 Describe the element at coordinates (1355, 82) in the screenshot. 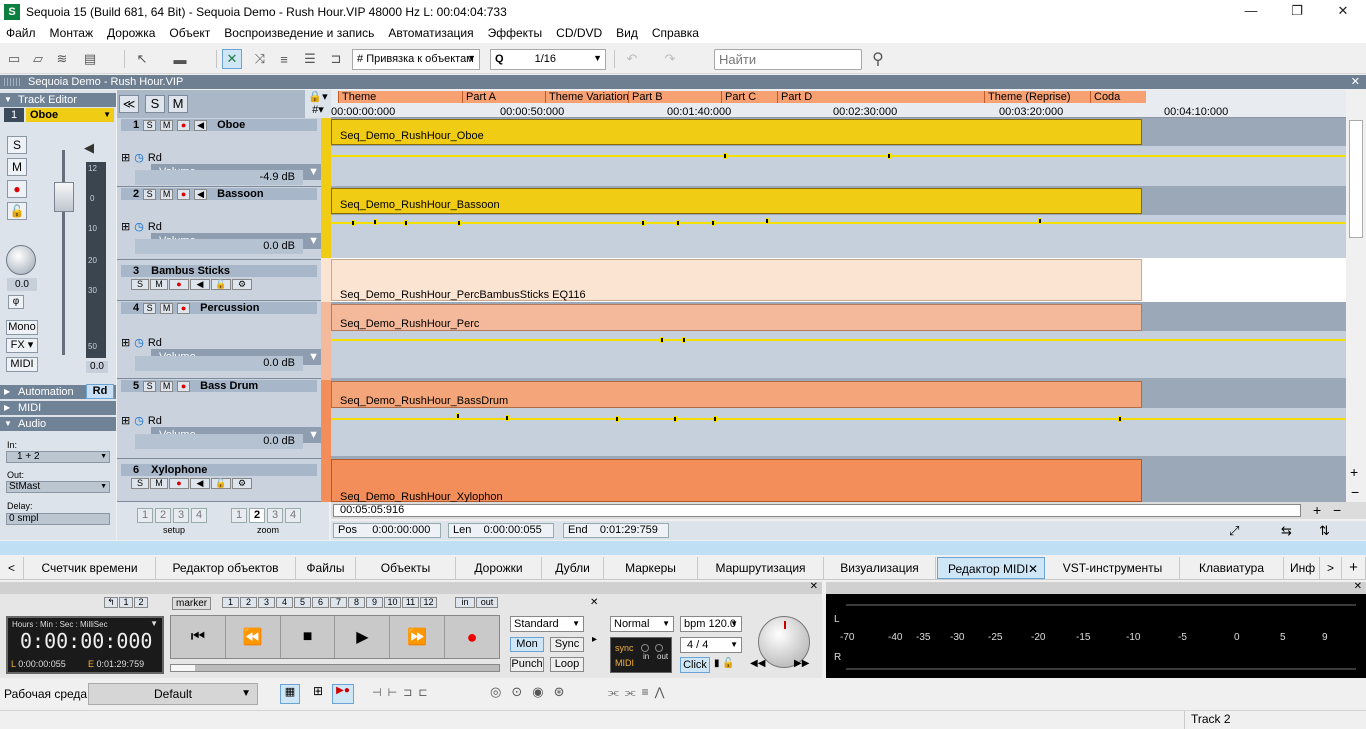

I see `close-project-icon: ✕` at that location.